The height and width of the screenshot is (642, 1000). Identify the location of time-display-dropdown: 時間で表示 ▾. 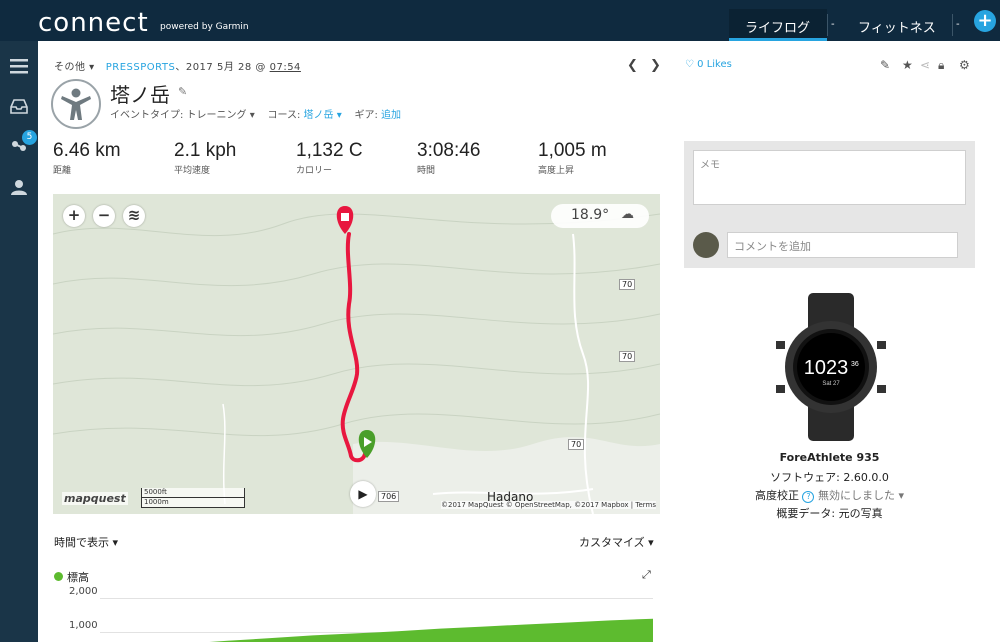
(86, 542).